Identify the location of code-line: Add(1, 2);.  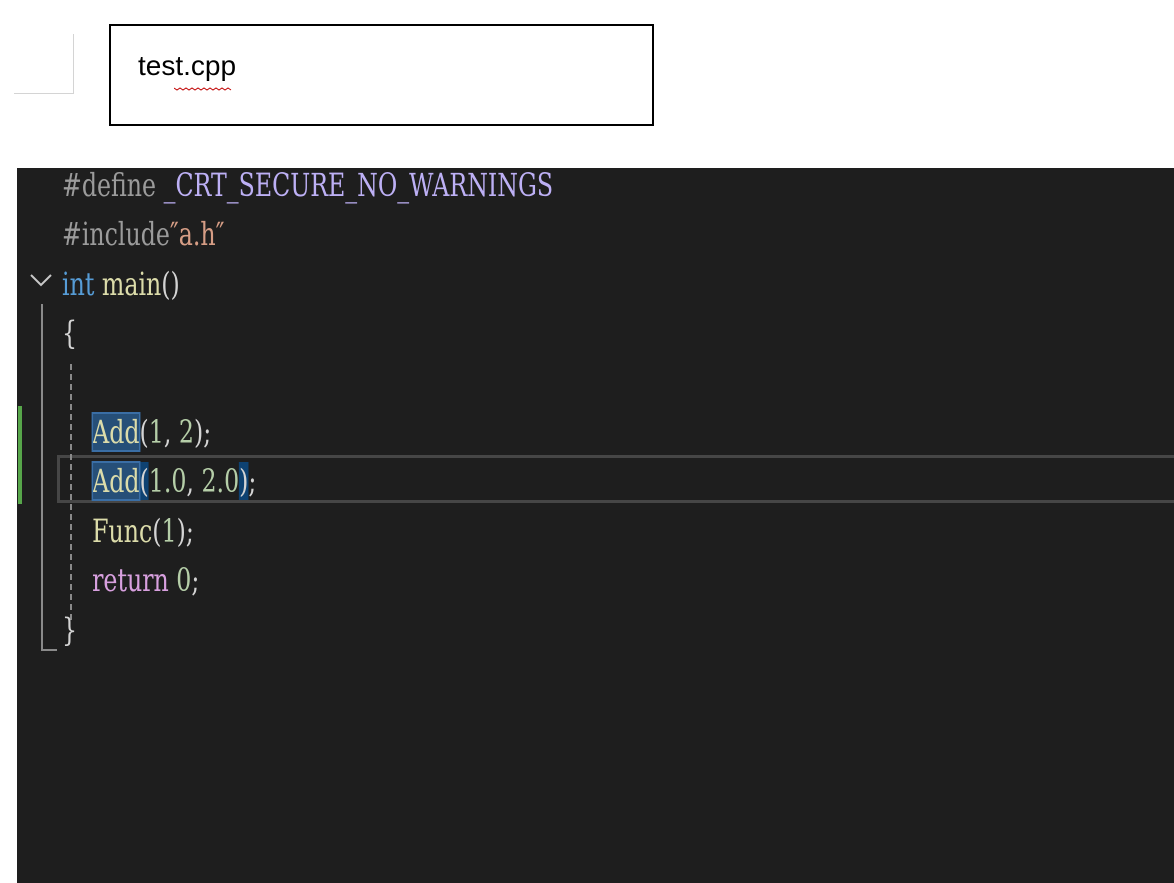
(136, 432).